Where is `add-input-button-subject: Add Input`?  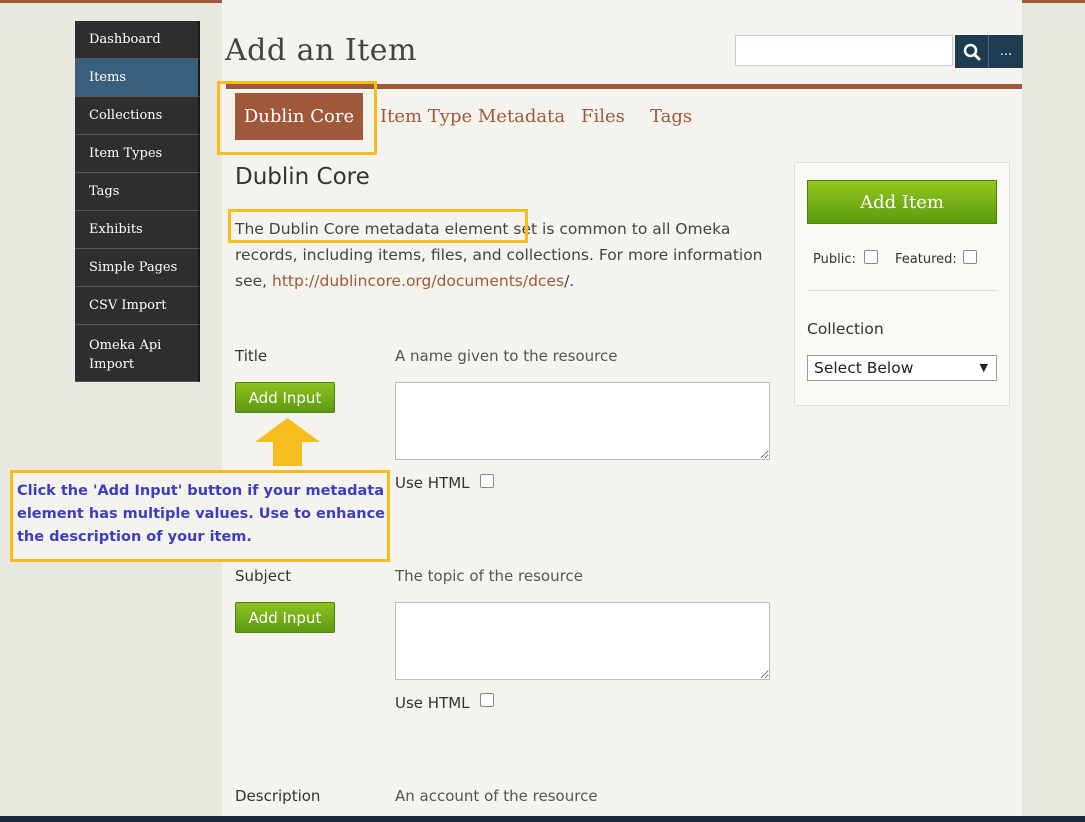
add-input-button-subject: Add Input is located at coordinates (285, 617).